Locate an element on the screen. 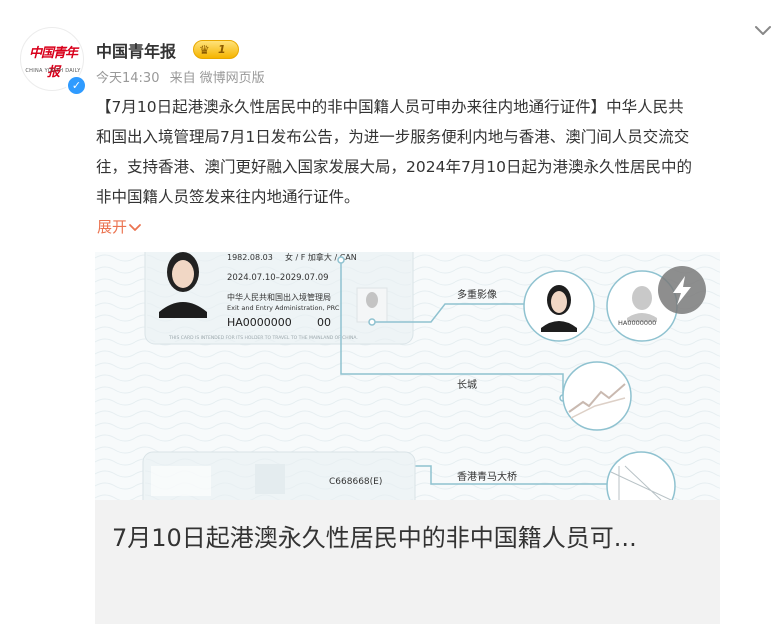 This screenshot has width=780, height=624. post-meta: 今天14:30 来自 微博网页版 is located at coordinates (183, 76).